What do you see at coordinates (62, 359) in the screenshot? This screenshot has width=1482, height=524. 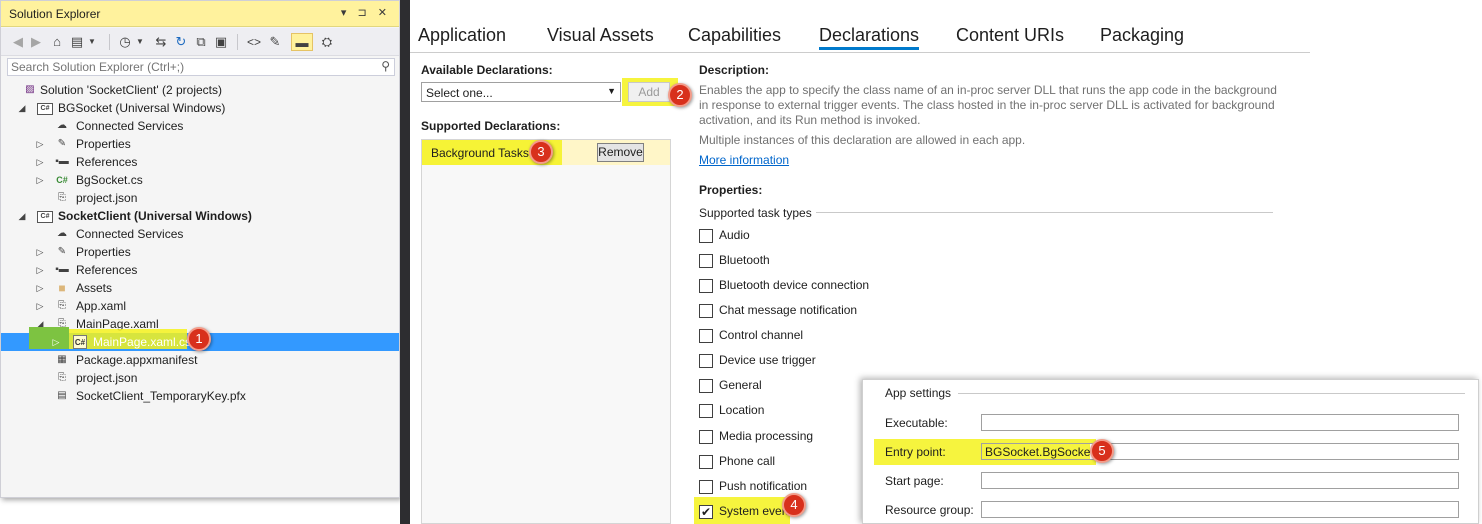 I see `manifest-icon: ▦` at bounding box center [62, 359].